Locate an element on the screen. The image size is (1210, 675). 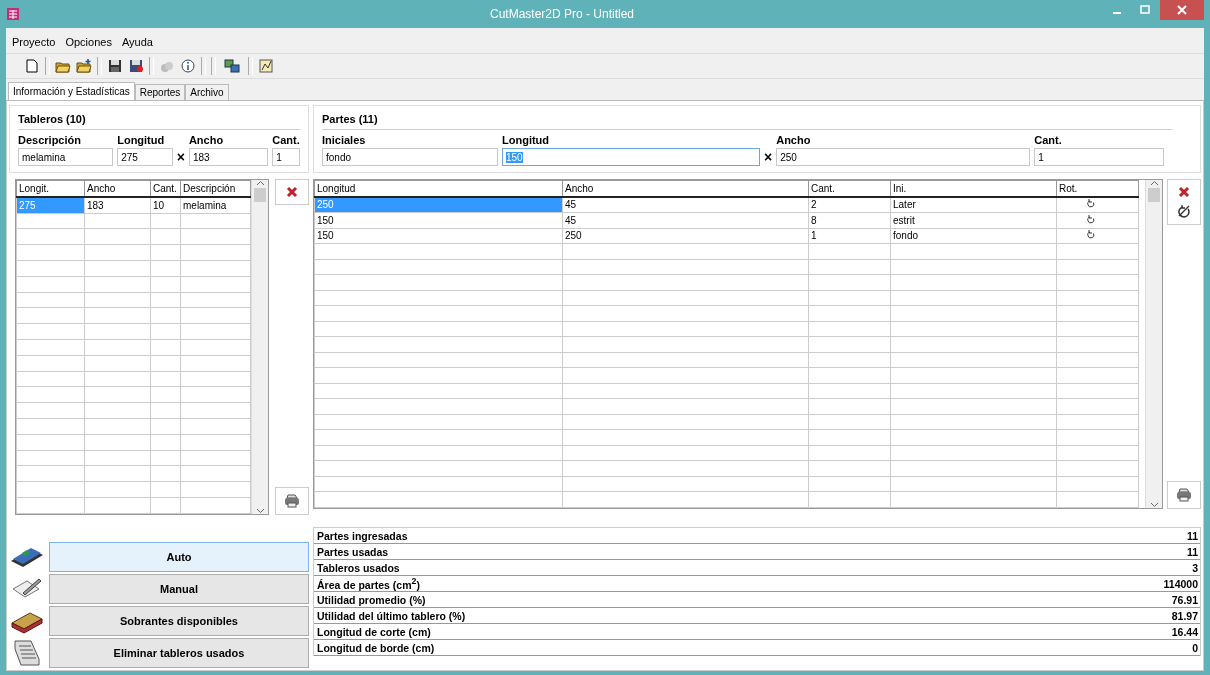
column-header: Longit. is located at coordinates (50, 188).